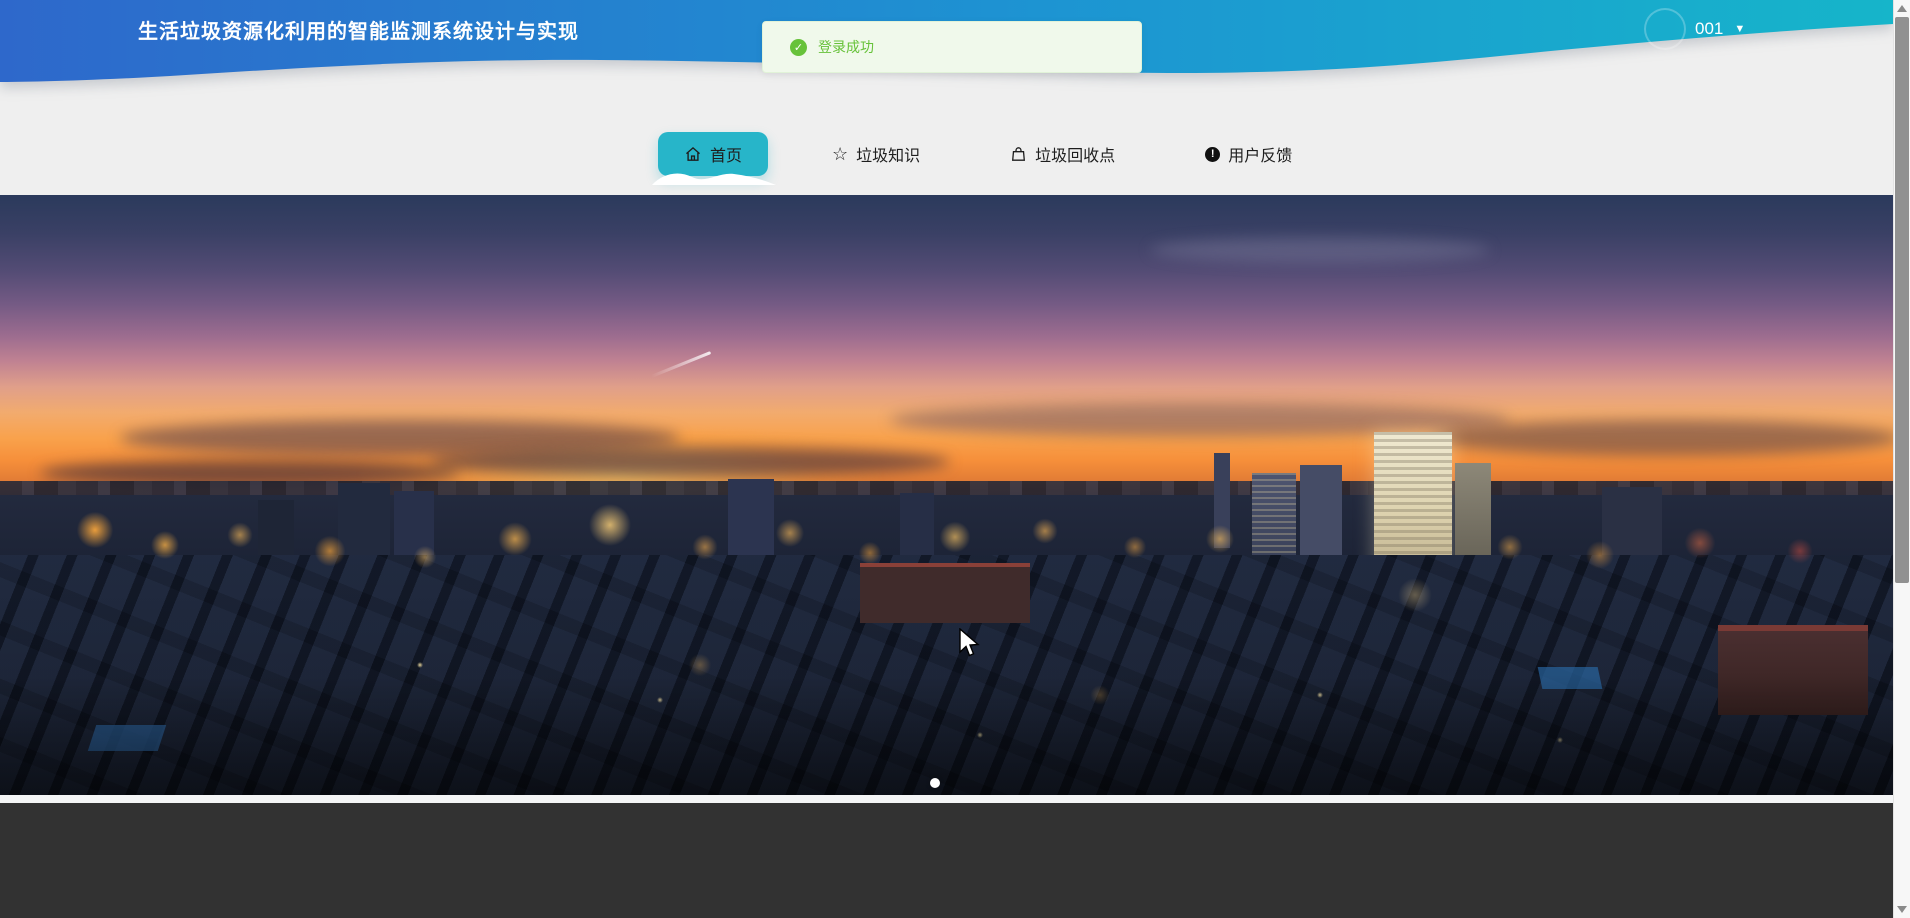 Image resolution: width=1910 pixels, height=918 pixels. I want to click on login-success-toast: ✓ 登录成功, so click(952, 47).